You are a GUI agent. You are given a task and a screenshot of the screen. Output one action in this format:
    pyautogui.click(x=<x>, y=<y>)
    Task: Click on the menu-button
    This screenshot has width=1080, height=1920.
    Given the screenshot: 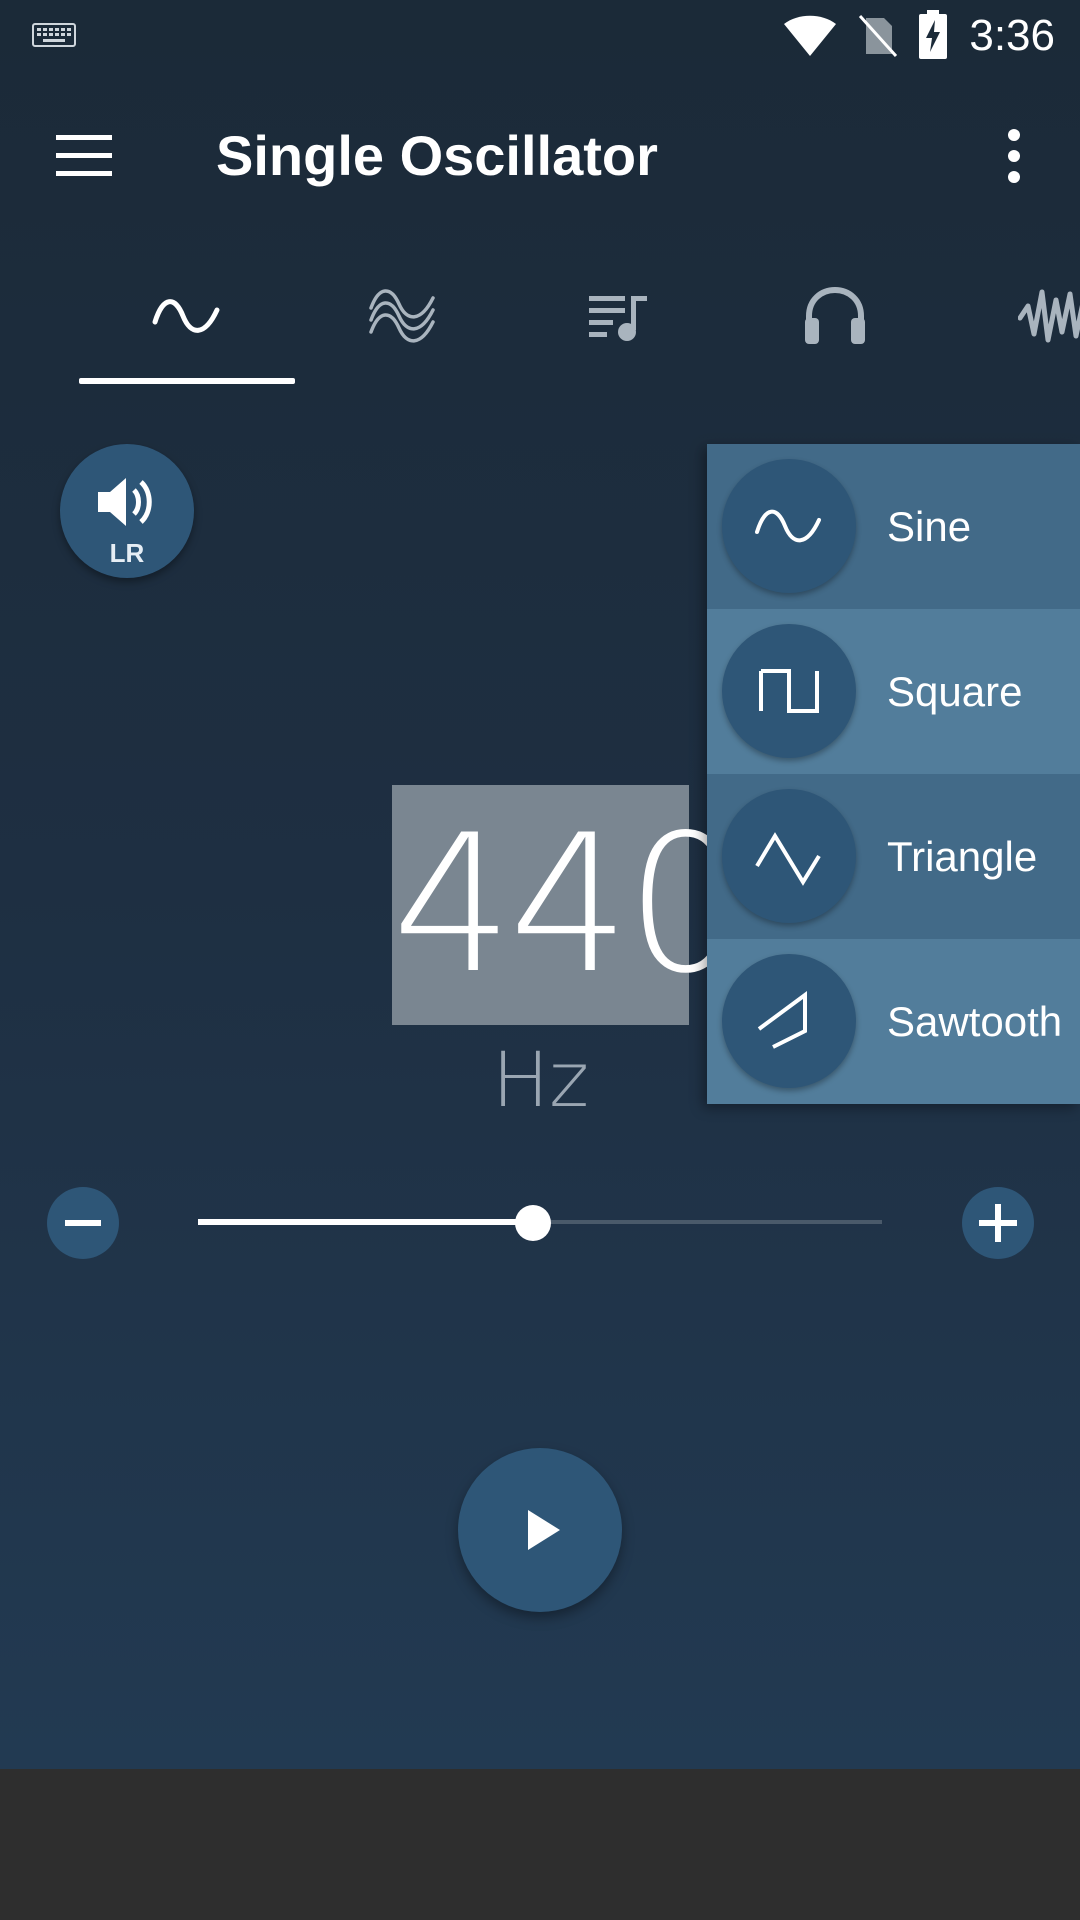 What is the action you would take?
    pyautogui.click(x=84, y=156)
    